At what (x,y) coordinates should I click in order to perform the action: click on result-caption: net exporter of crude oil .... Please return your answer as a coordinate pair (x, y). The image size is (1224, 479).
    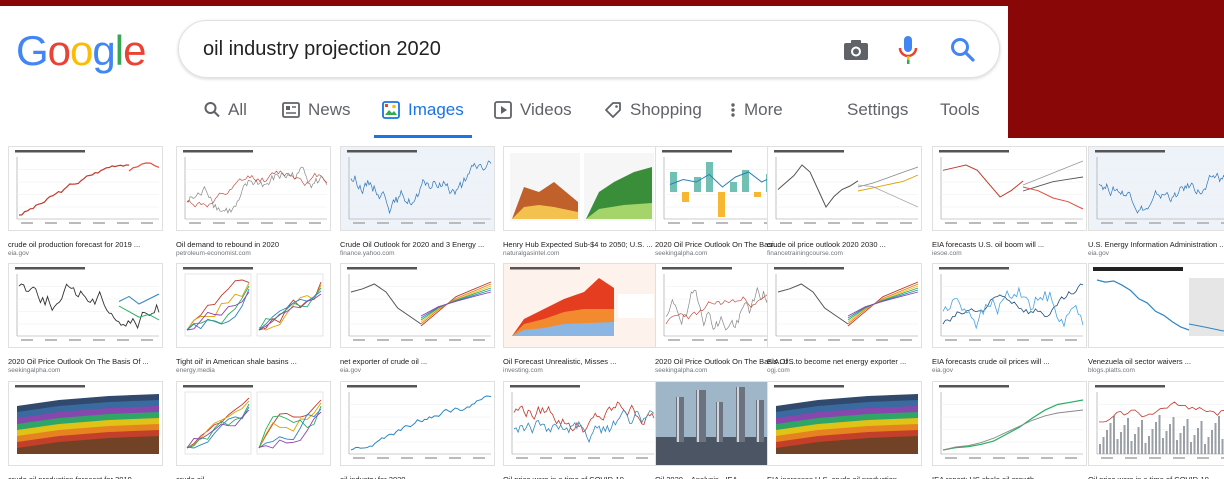
    Looking at the image, I should click on (419, 361).